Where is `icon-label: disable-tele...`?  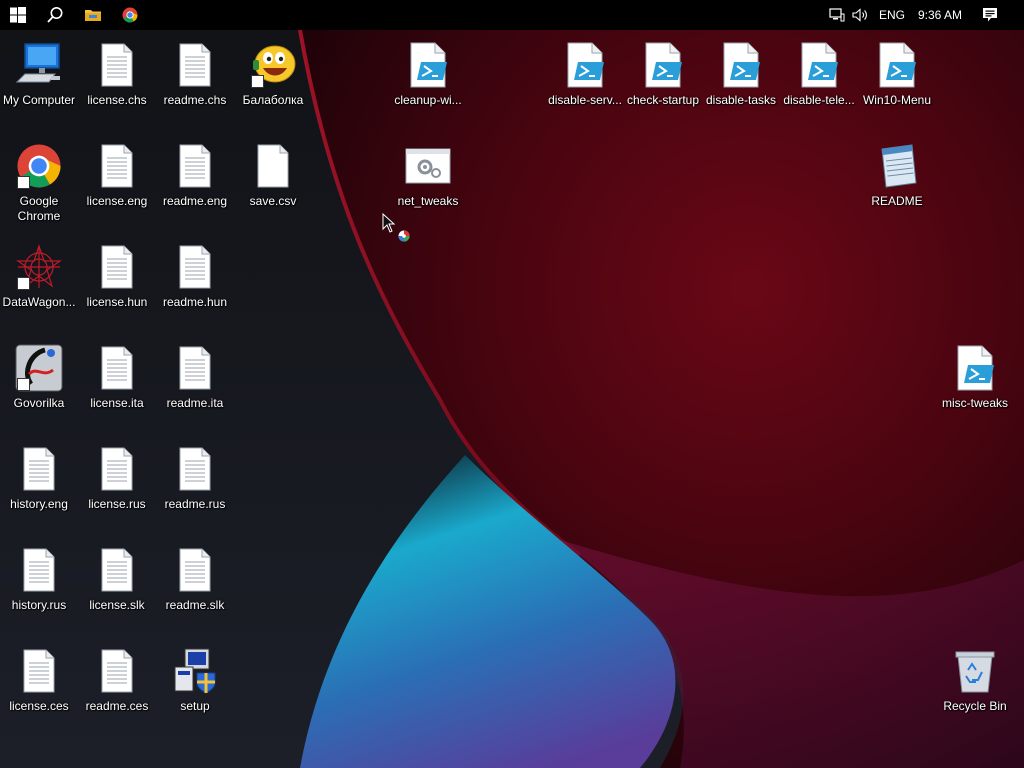 icon-label: disable-tele... is located at coordinates (819, 100).